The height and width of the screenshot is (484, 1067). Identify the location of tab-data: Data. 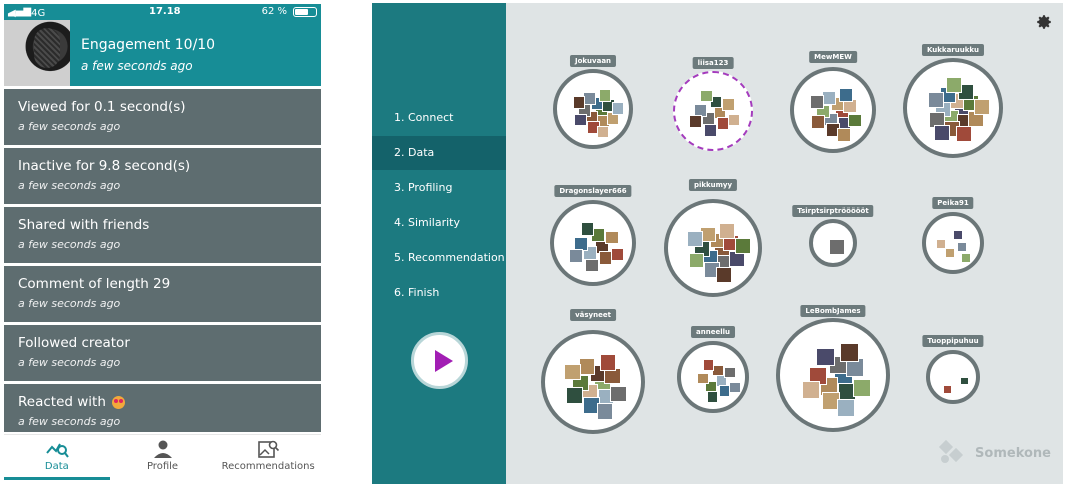
(57, 457).